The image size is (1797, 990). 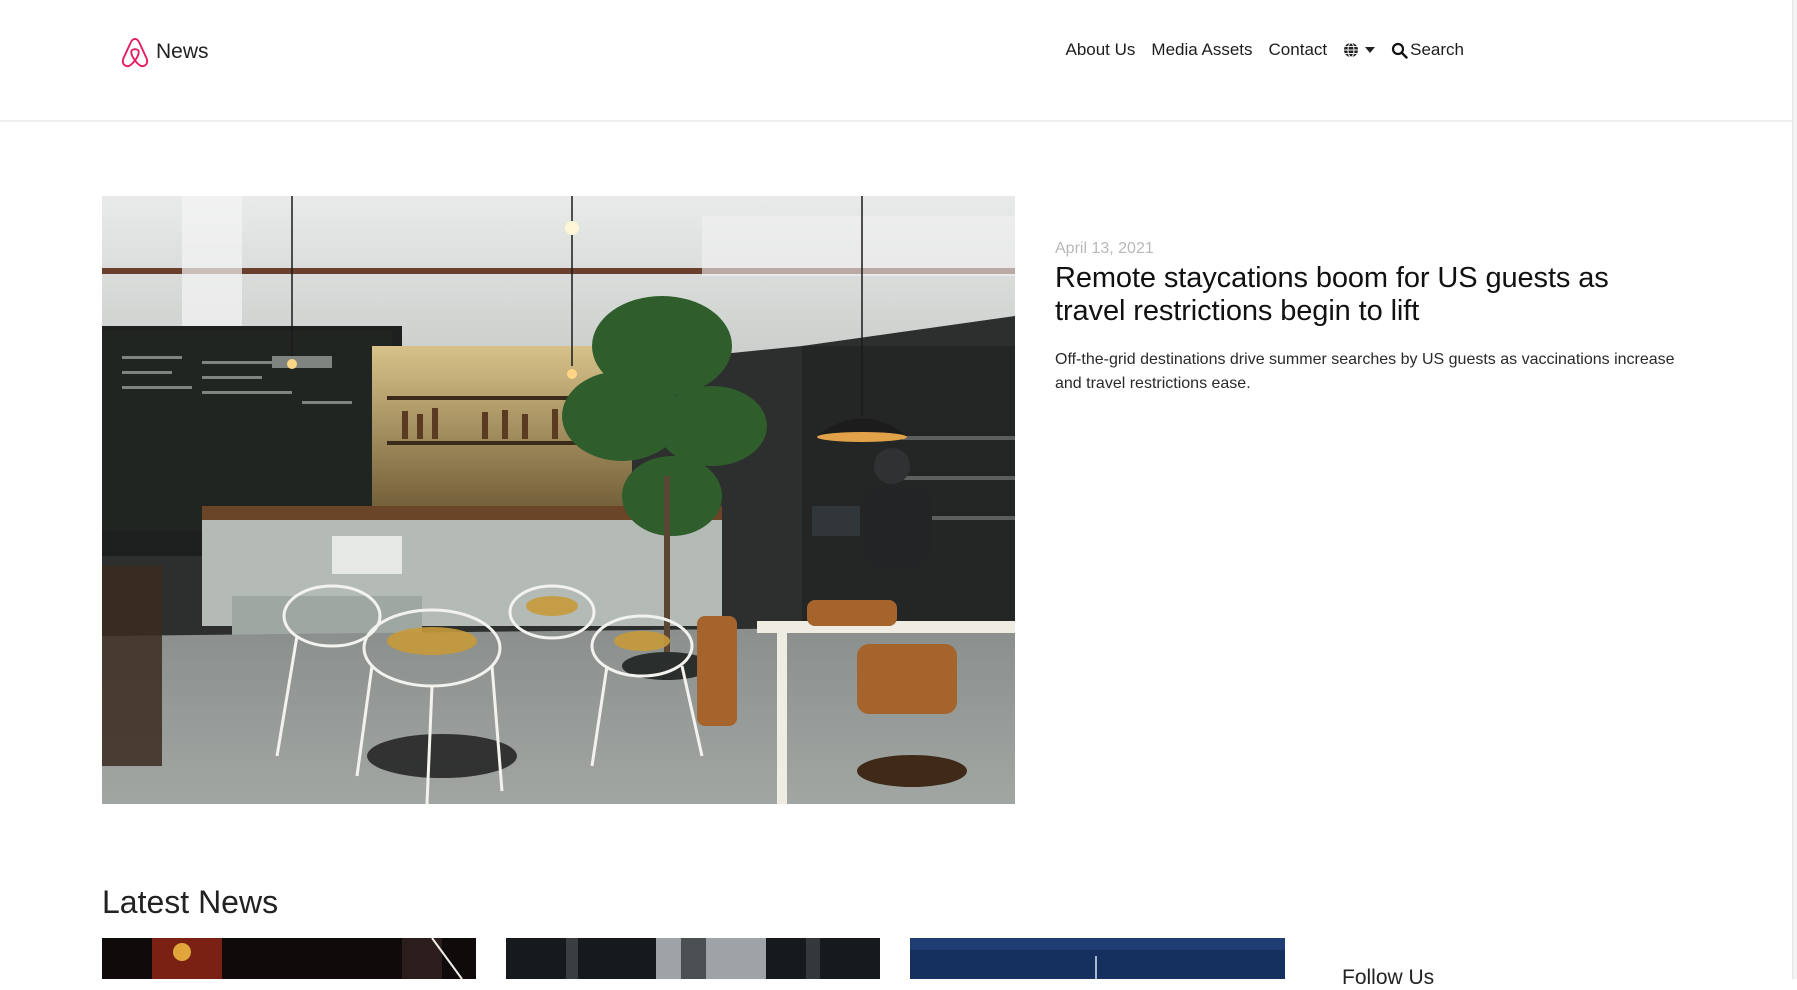 I want to click on nav-media-assets: Media Assets, so click(x=1201, y=50).